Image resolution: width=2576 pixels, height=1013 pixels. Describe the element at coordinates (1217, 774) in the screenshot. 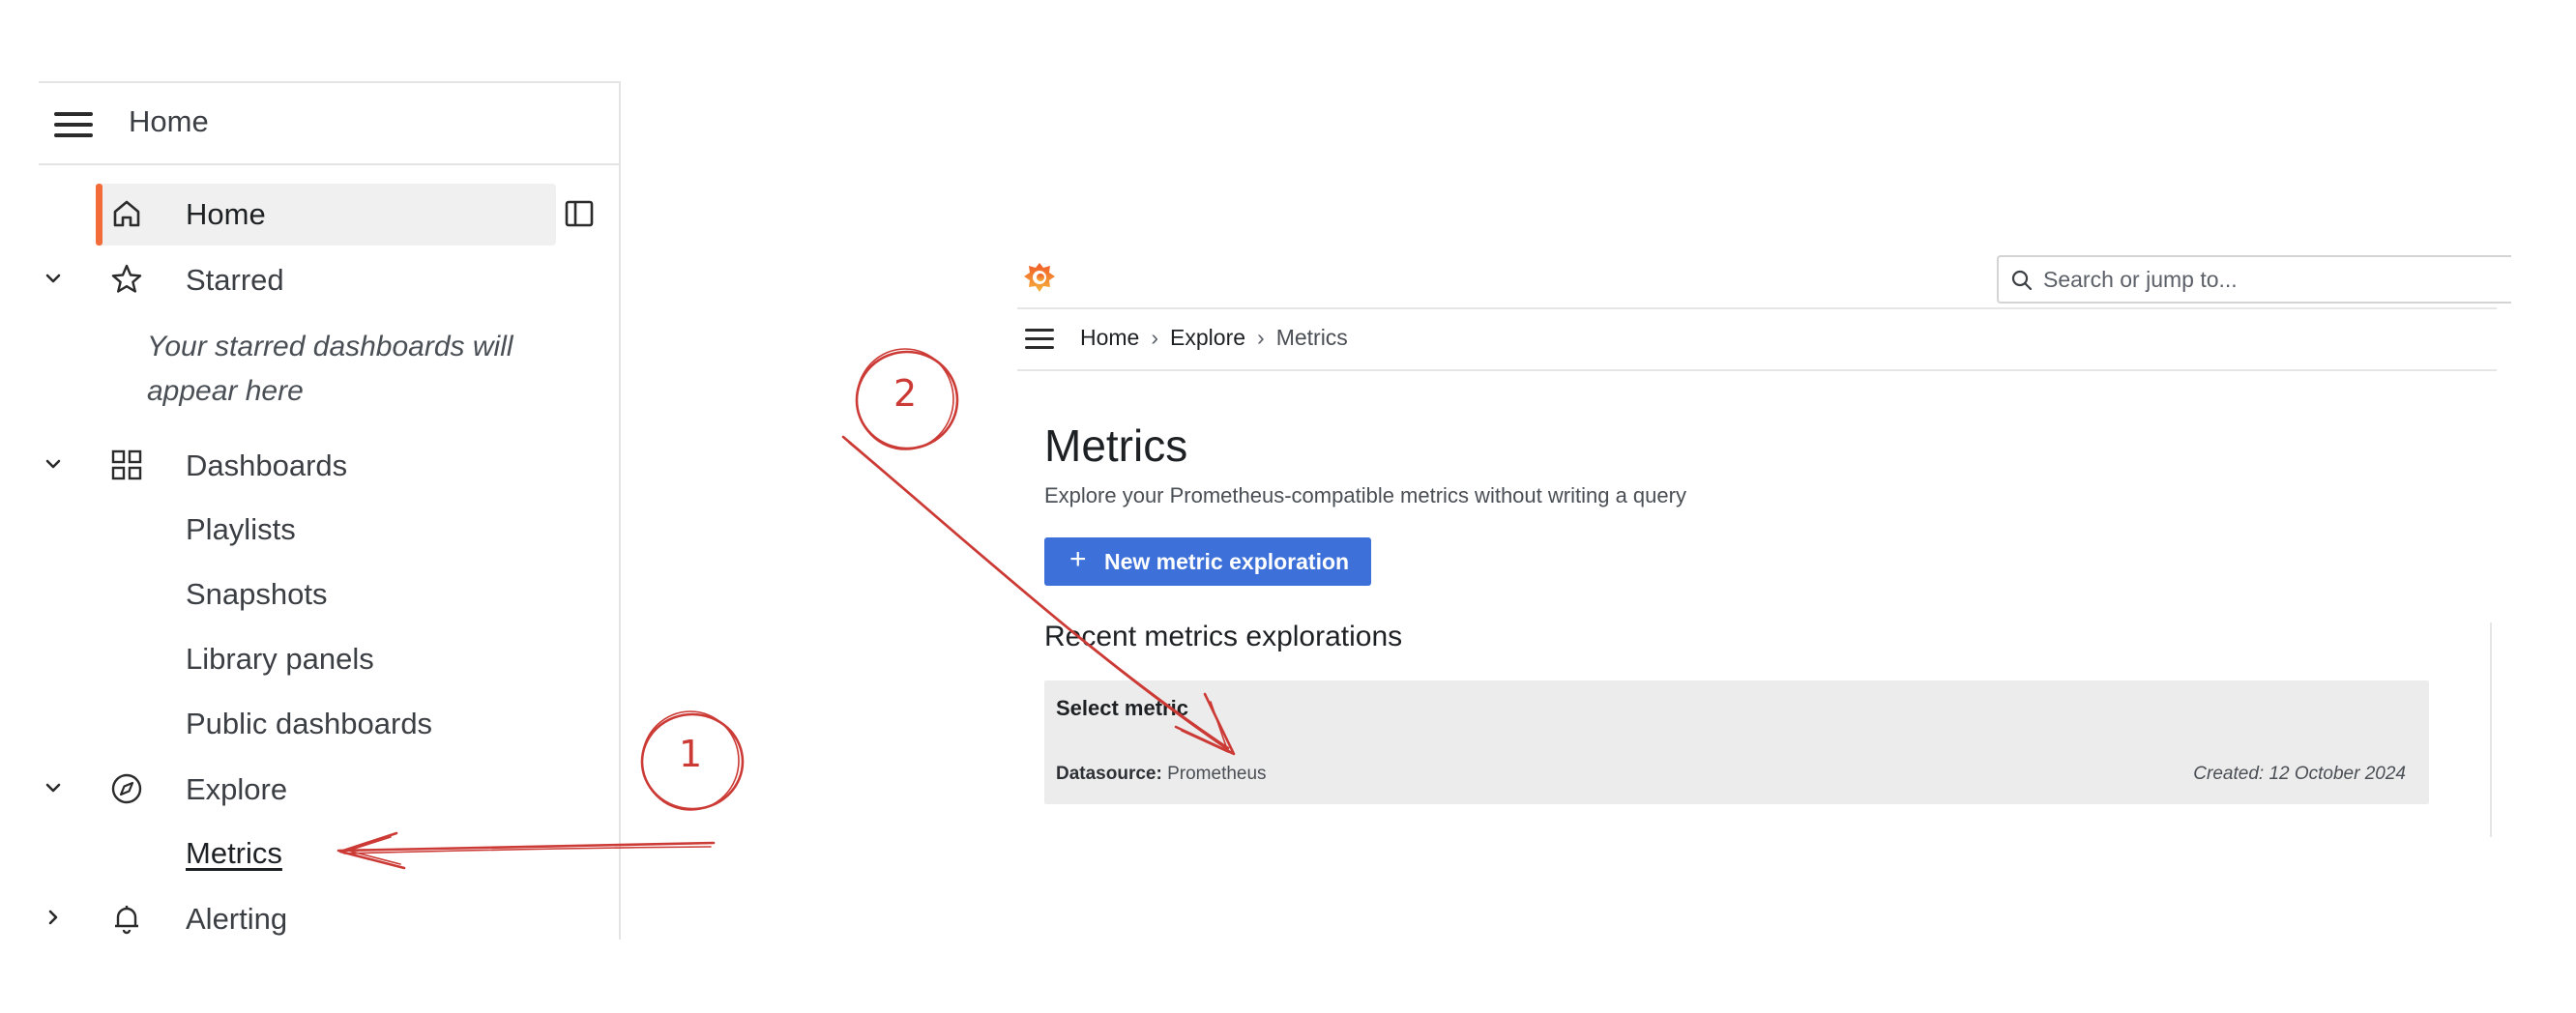

I see `datasource-value: Prometheus` at that location.